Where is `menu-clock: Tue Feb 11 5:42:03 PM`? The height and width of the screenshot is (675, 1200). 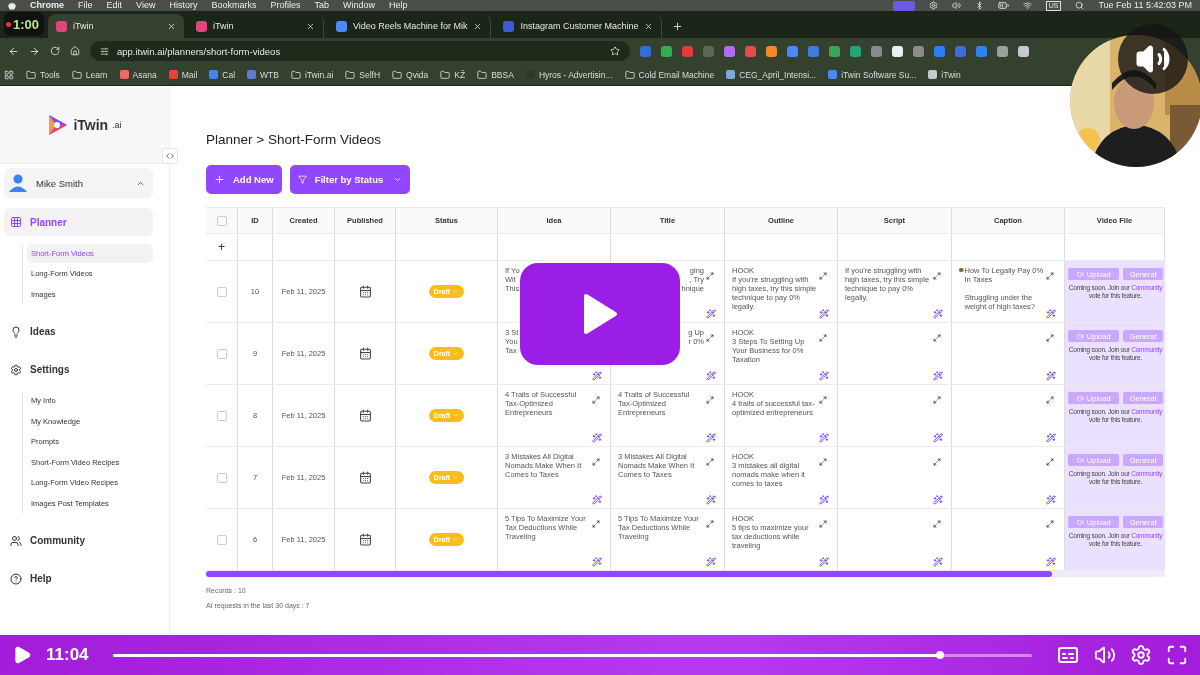
menu-clock: Tue Feb 11 5:42:03 PM is located at coordinates (1145, 5).